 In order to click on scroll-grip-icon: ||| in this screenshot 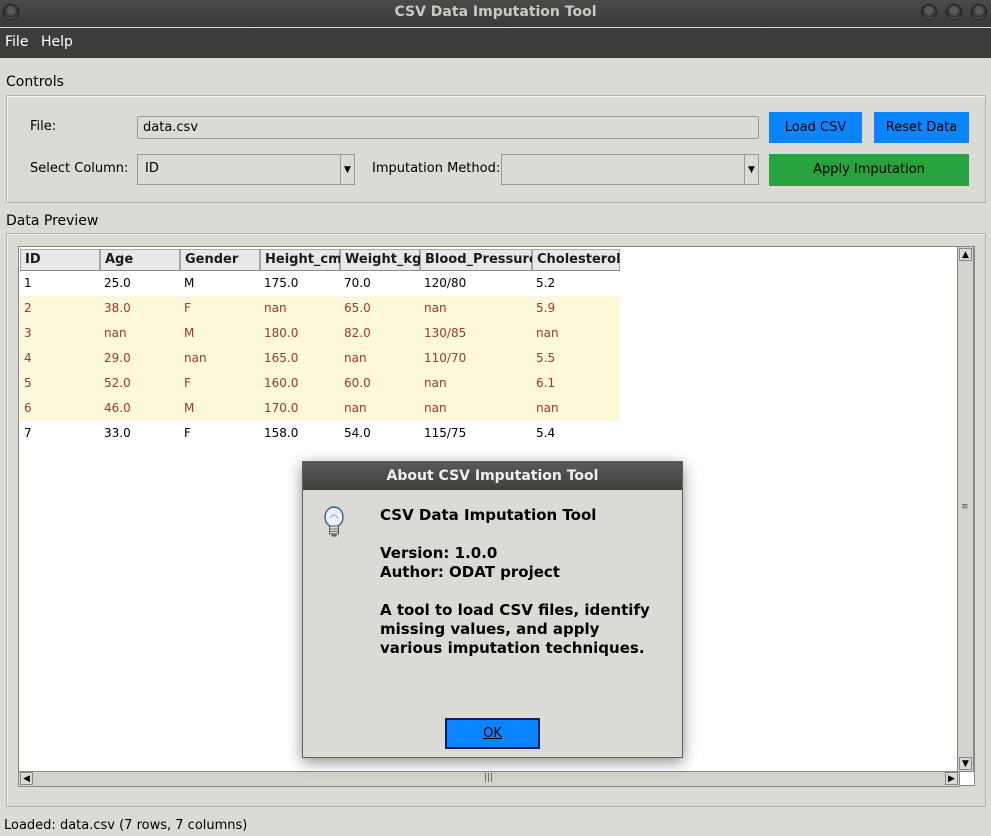, I will do `click(488, 778)`.